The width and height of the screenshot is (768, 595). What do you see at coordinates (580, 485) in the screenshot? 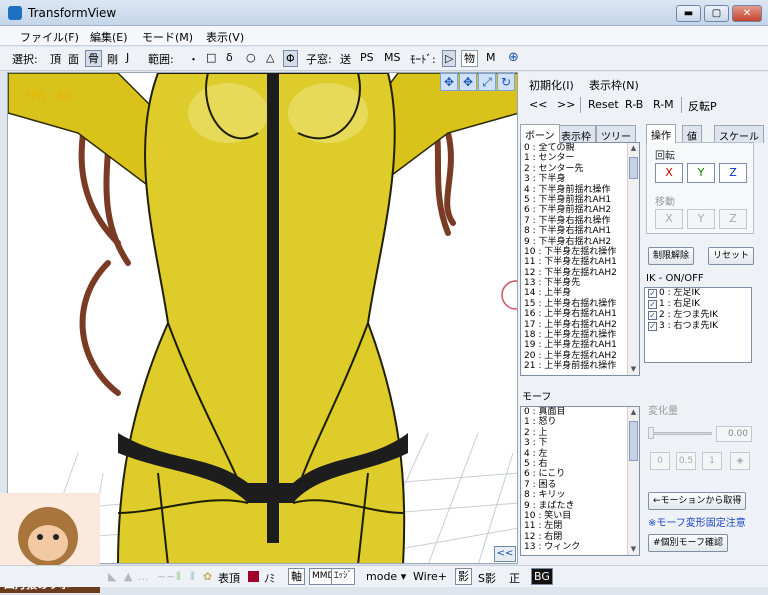
I see `morph-list-row: 7 : 困る` at bounding box center [580, 485].